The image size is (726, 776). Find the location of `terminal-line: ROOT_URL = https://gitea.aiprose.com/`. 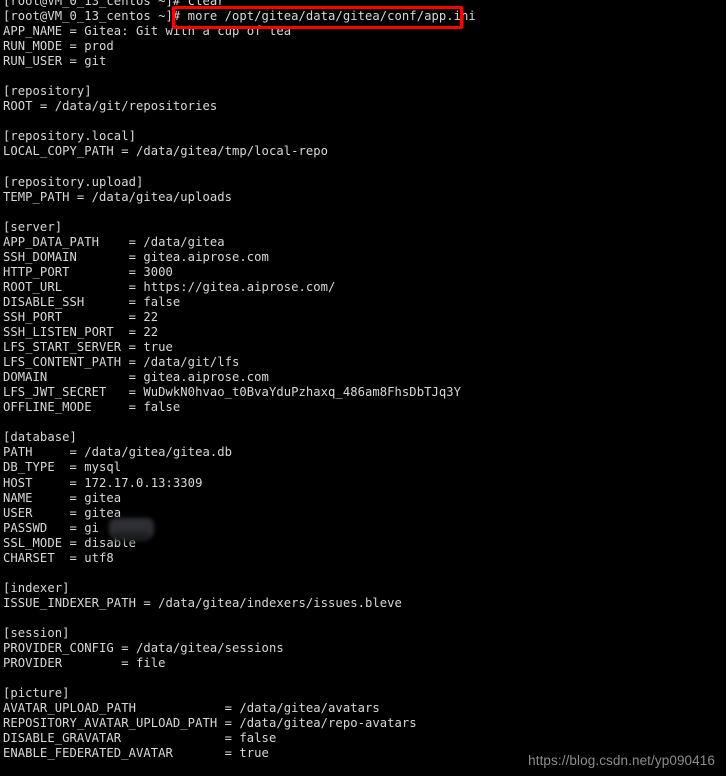

terminal-line: ROOT_URL = https://gitea.aiprose.com/ is located at coordinates (169, 286).